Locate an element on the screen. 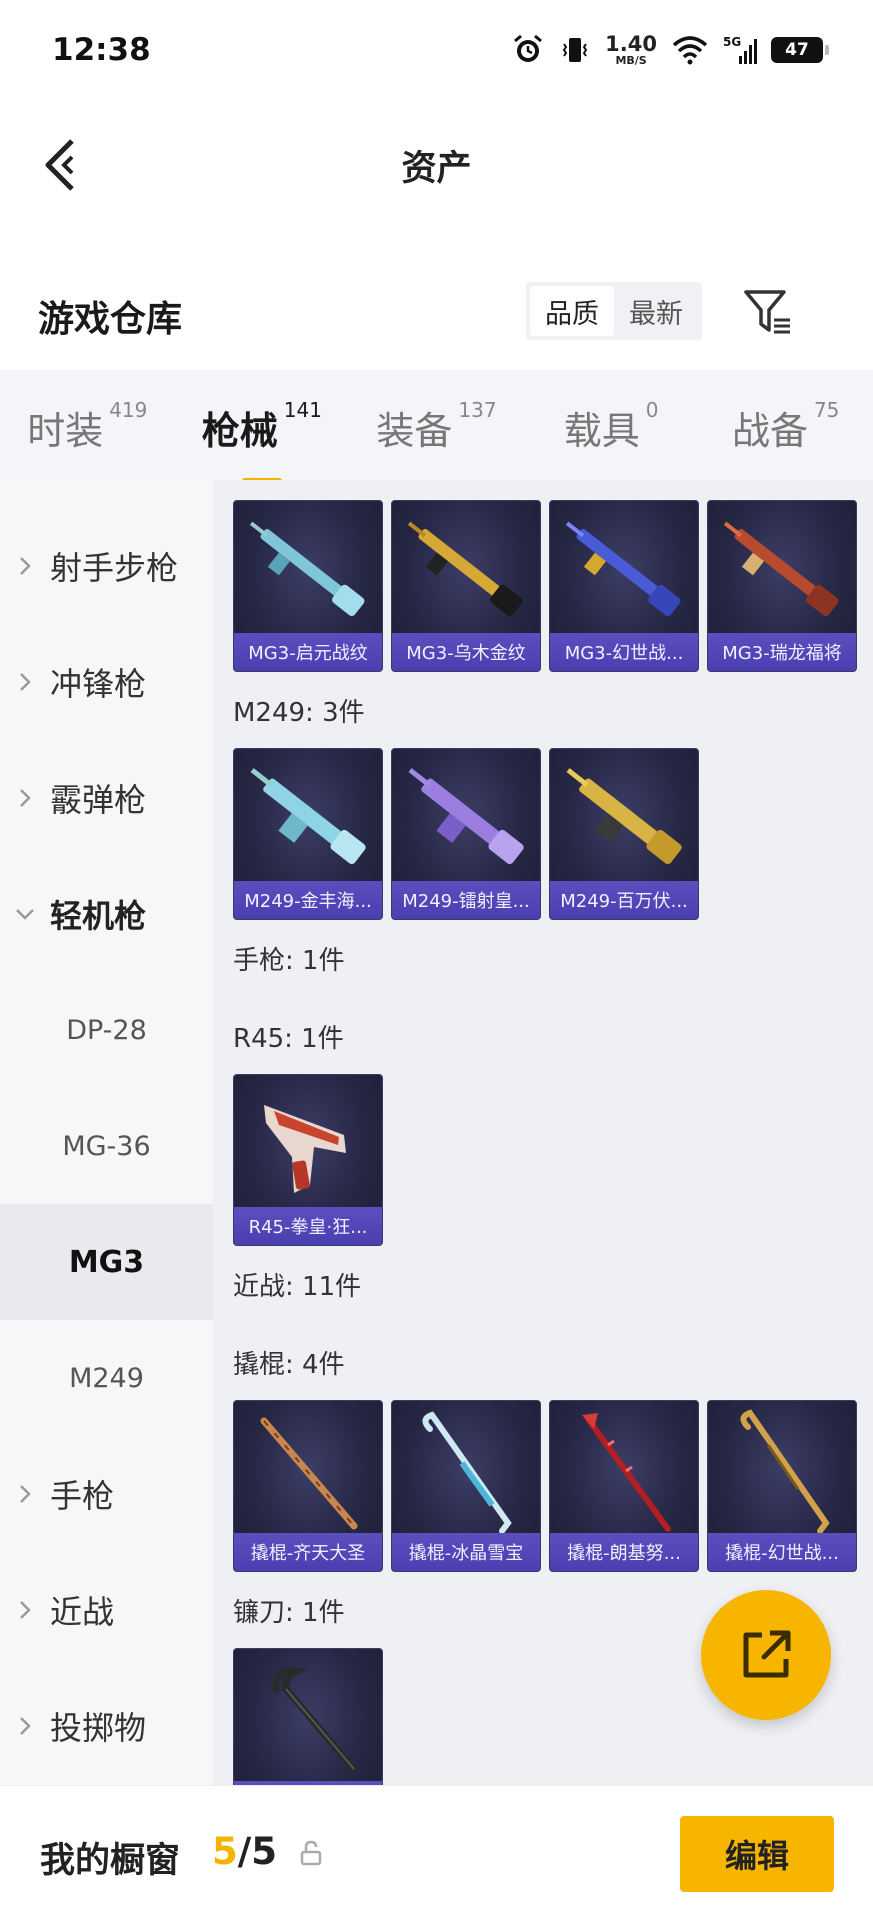 This screenshot has height=1920, width=873. sidebar-item-melee: 近战 is located at coordinates (106, 1610).